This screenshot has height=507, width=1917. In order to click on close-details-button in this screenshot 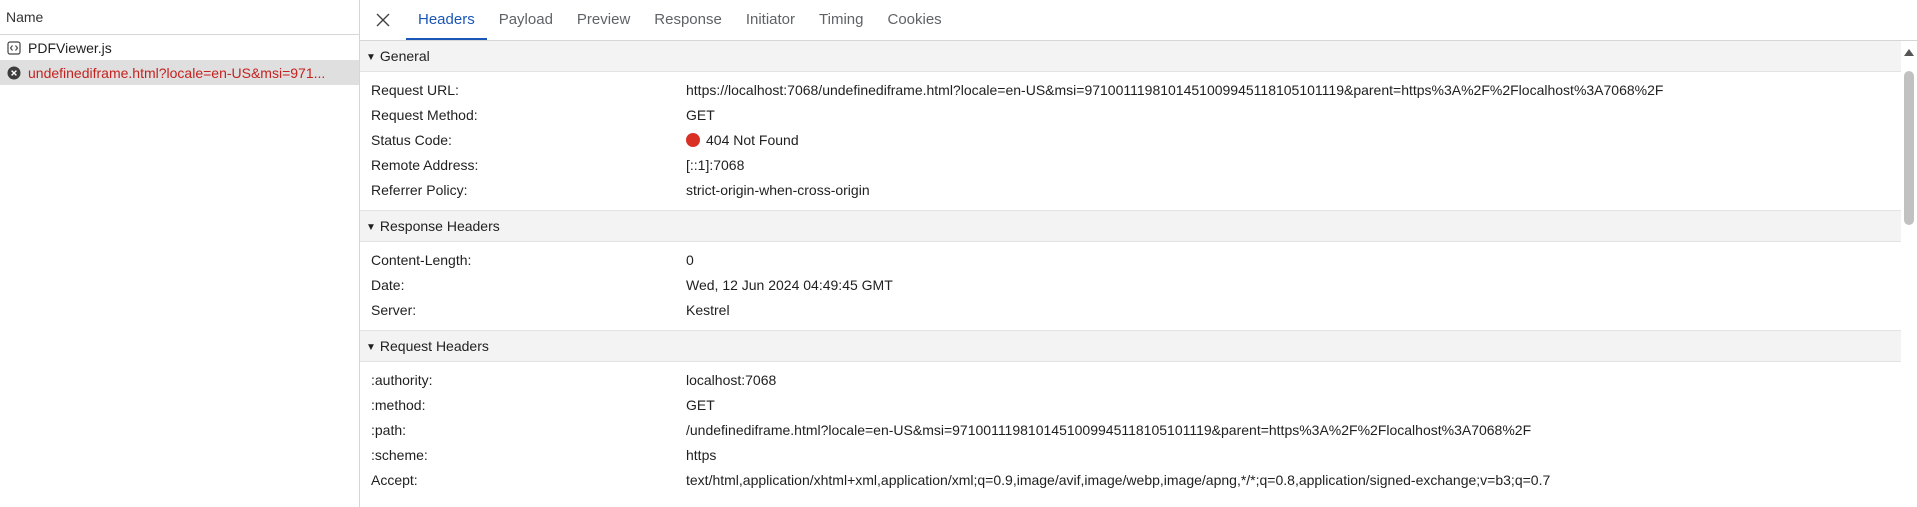, I will do `click(383, 20)`.